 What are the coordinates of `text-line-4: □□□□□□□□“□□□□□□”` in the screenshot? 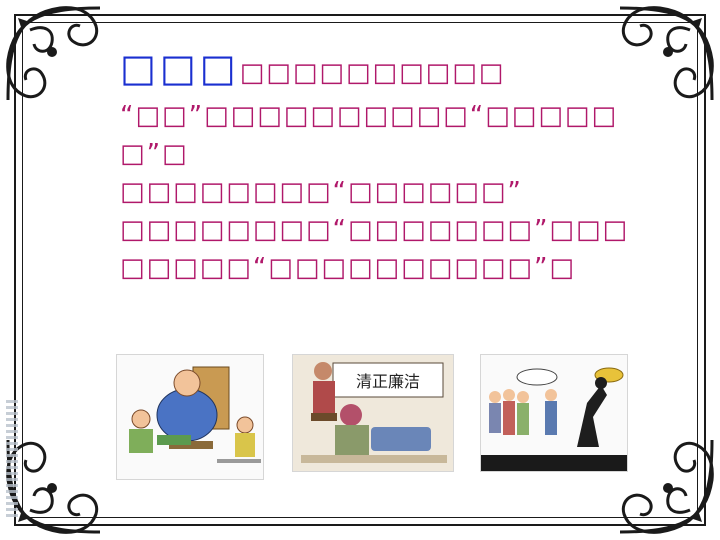 It's located at (321, 192).